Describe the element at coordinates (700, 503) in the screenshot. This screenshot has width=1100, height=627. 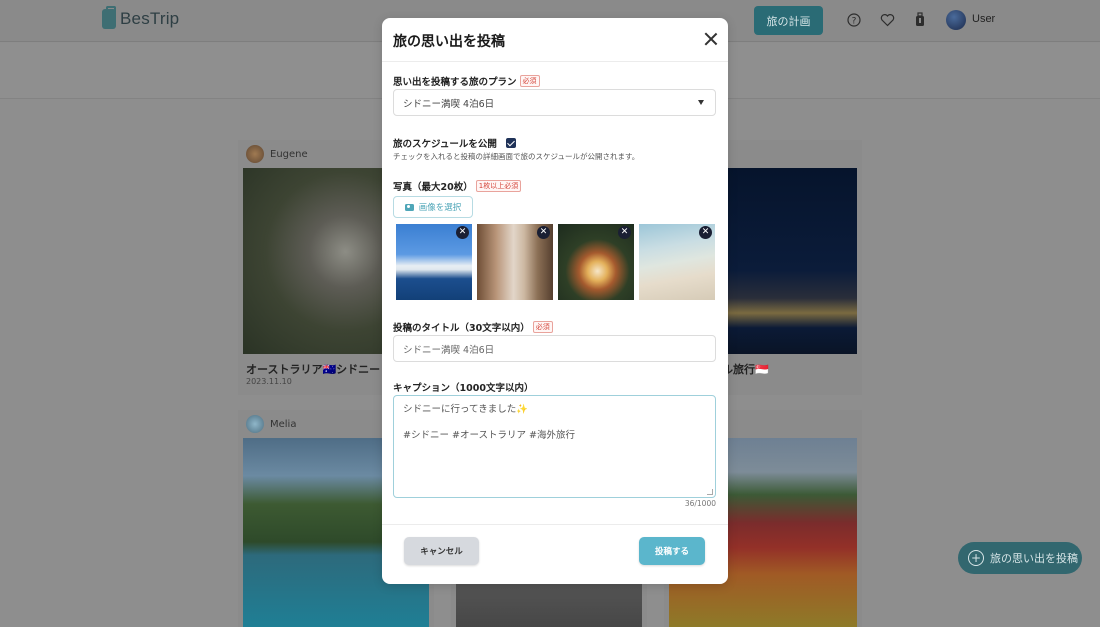
I see `character-count: 36/1000` at that location.